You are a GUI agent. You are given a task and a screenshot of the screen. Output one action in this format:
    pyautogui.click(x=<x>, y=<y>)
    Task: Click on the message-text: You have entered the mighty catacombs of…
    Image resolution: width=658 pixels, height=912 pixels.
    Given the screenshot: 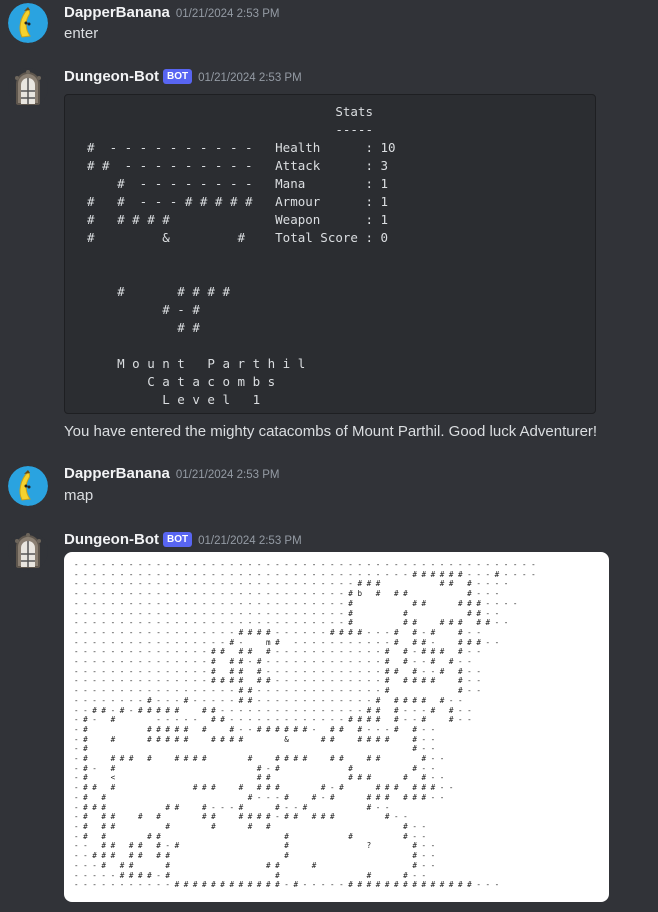 What is the action you would take?
    pyautogui.click(x=331, y=431)
    